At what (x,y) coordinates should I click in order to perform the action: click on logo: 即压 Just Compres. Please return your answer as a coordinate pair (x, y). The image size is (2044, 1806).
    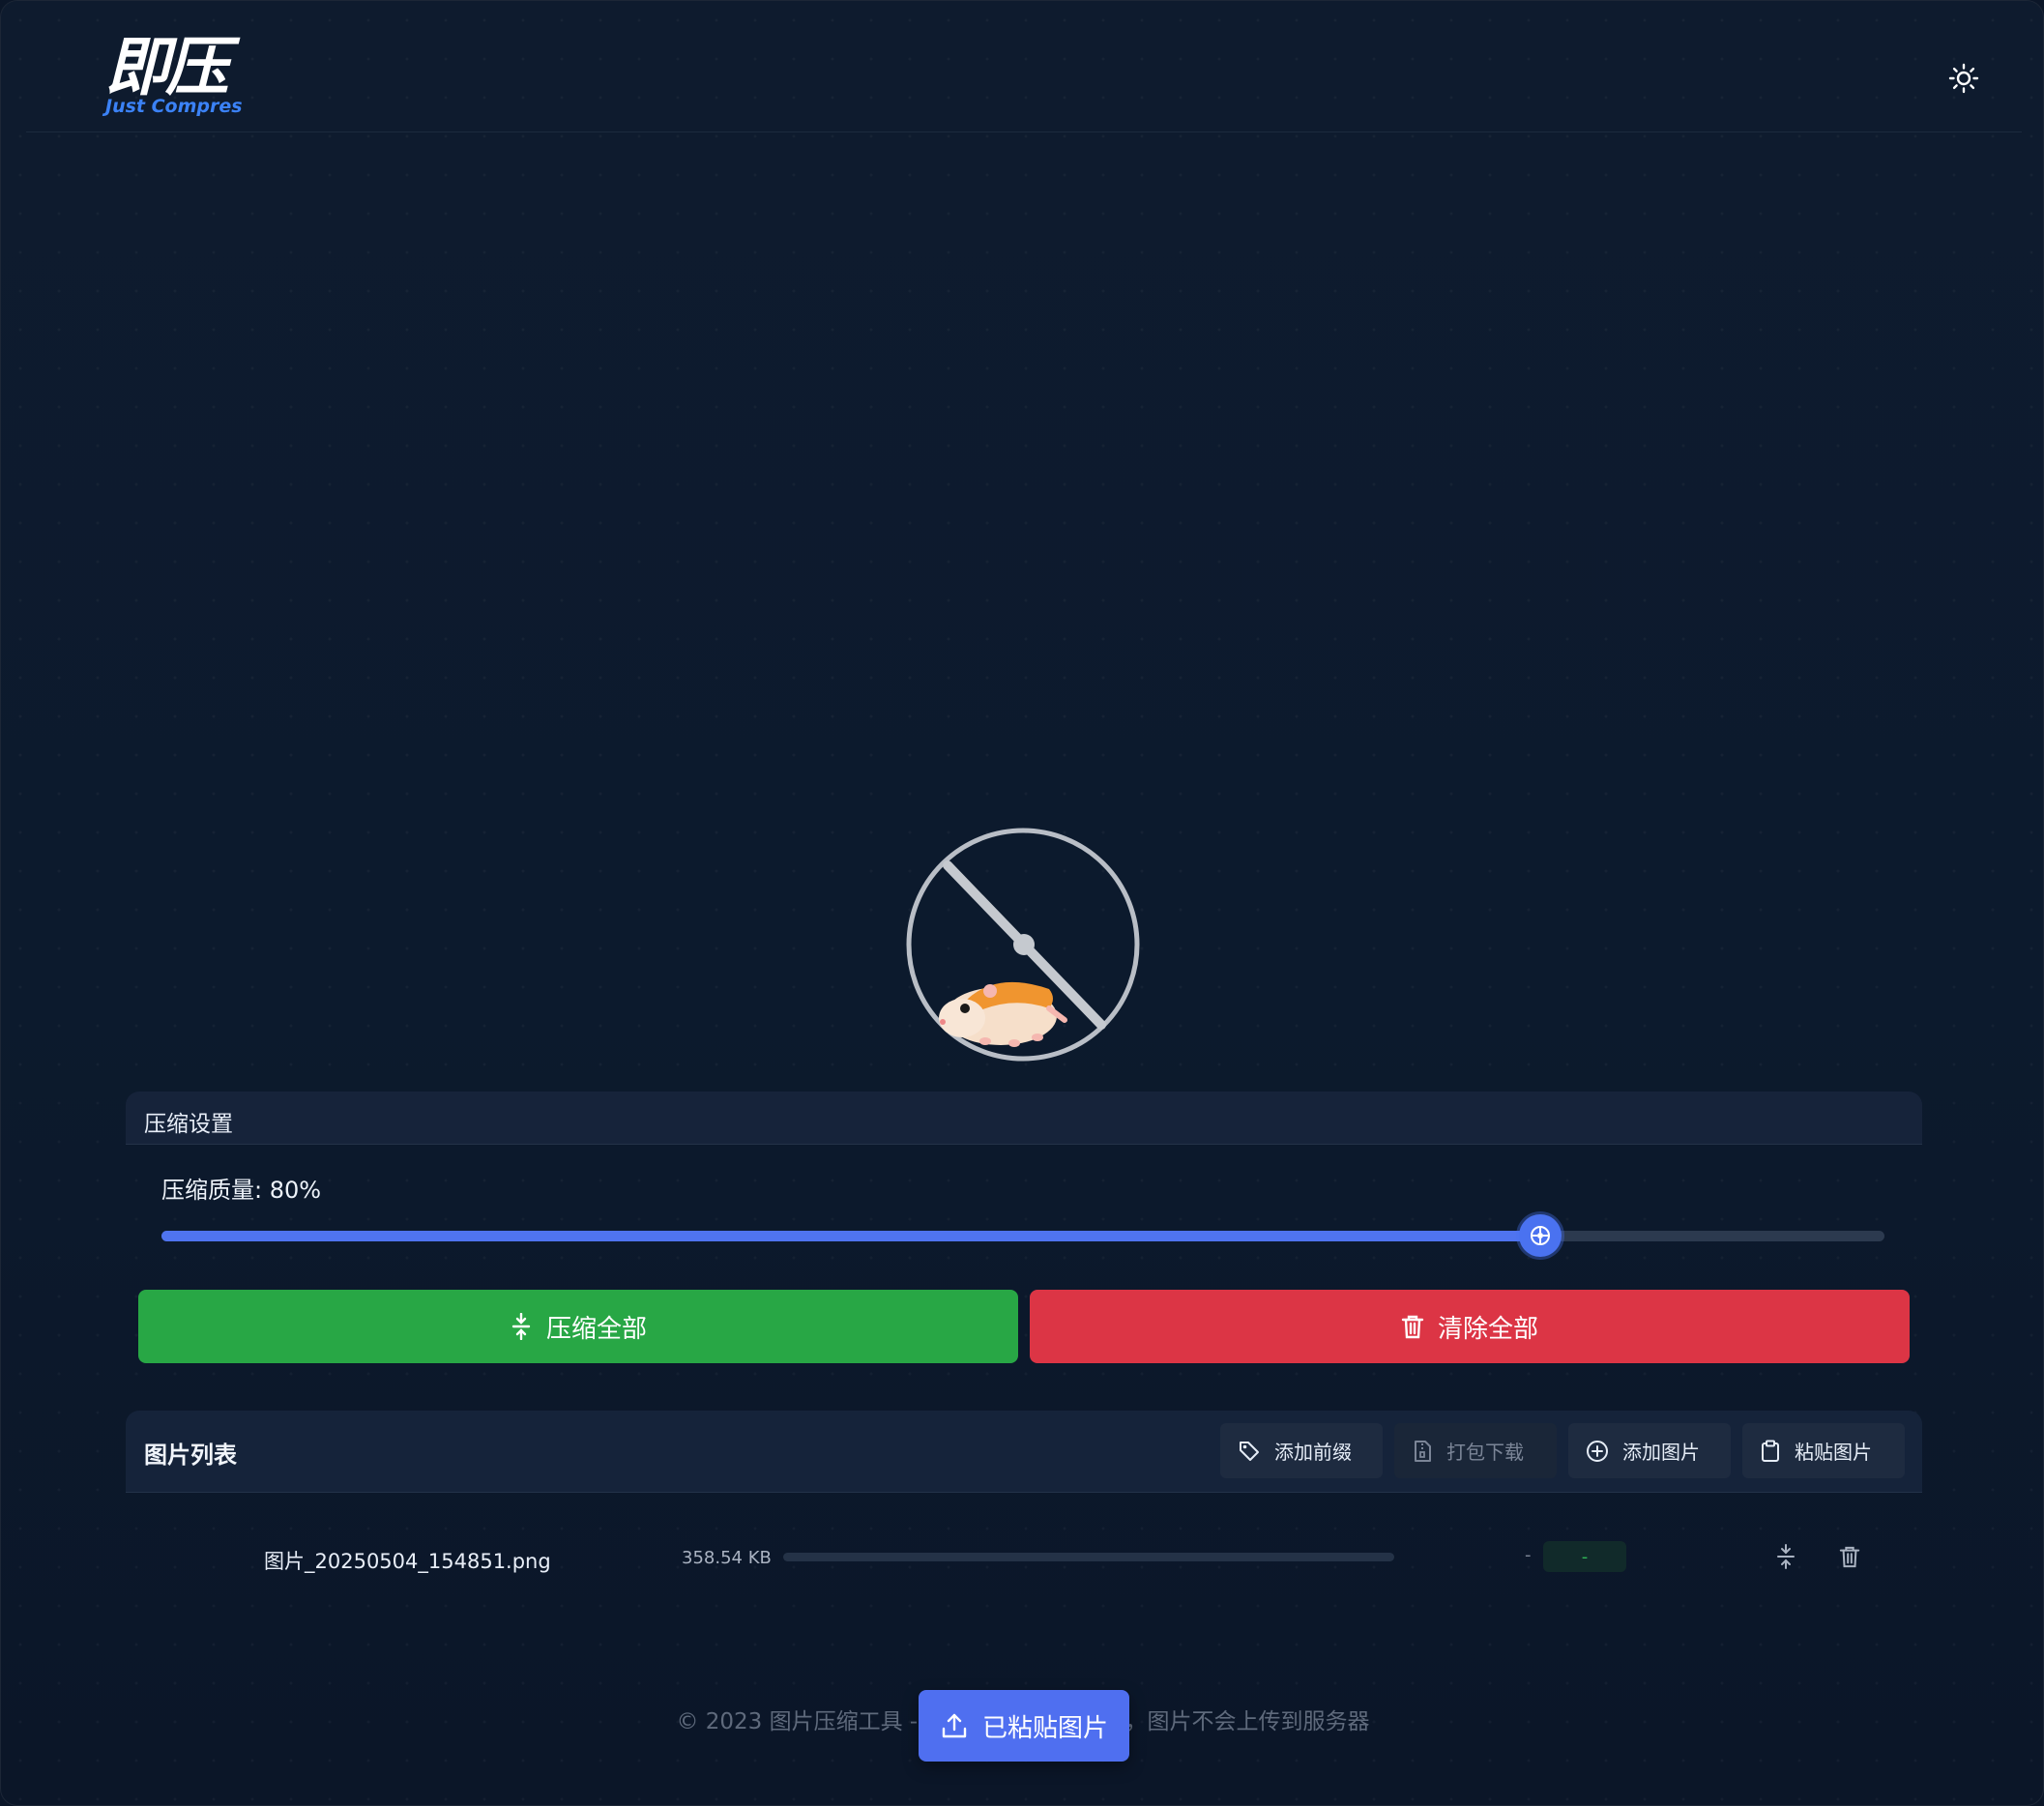
    Looking at the image, I should click on (182, 77).